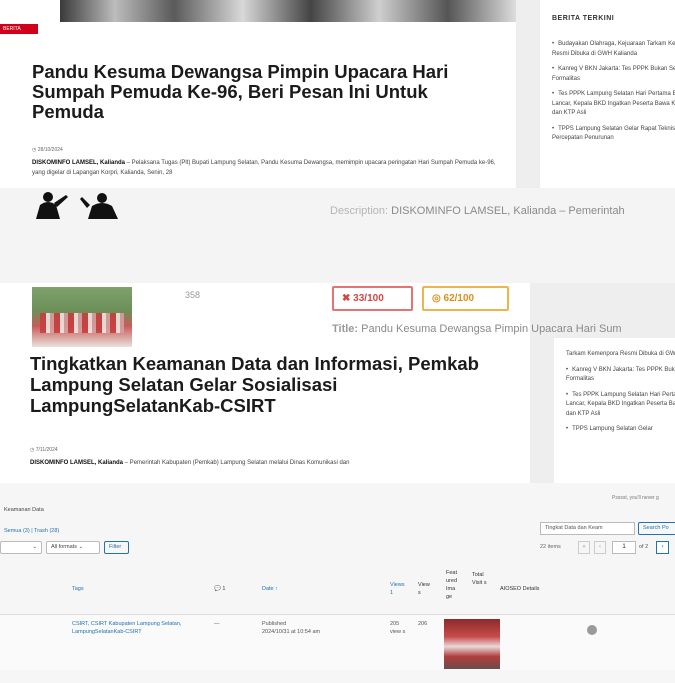 Image resolution: width=675 pixels, height=683 pixels. What do you see at coordinates (19, 29) in the screenshot?
I see `category-tag: BERITA` at bounding box center [19, 29].